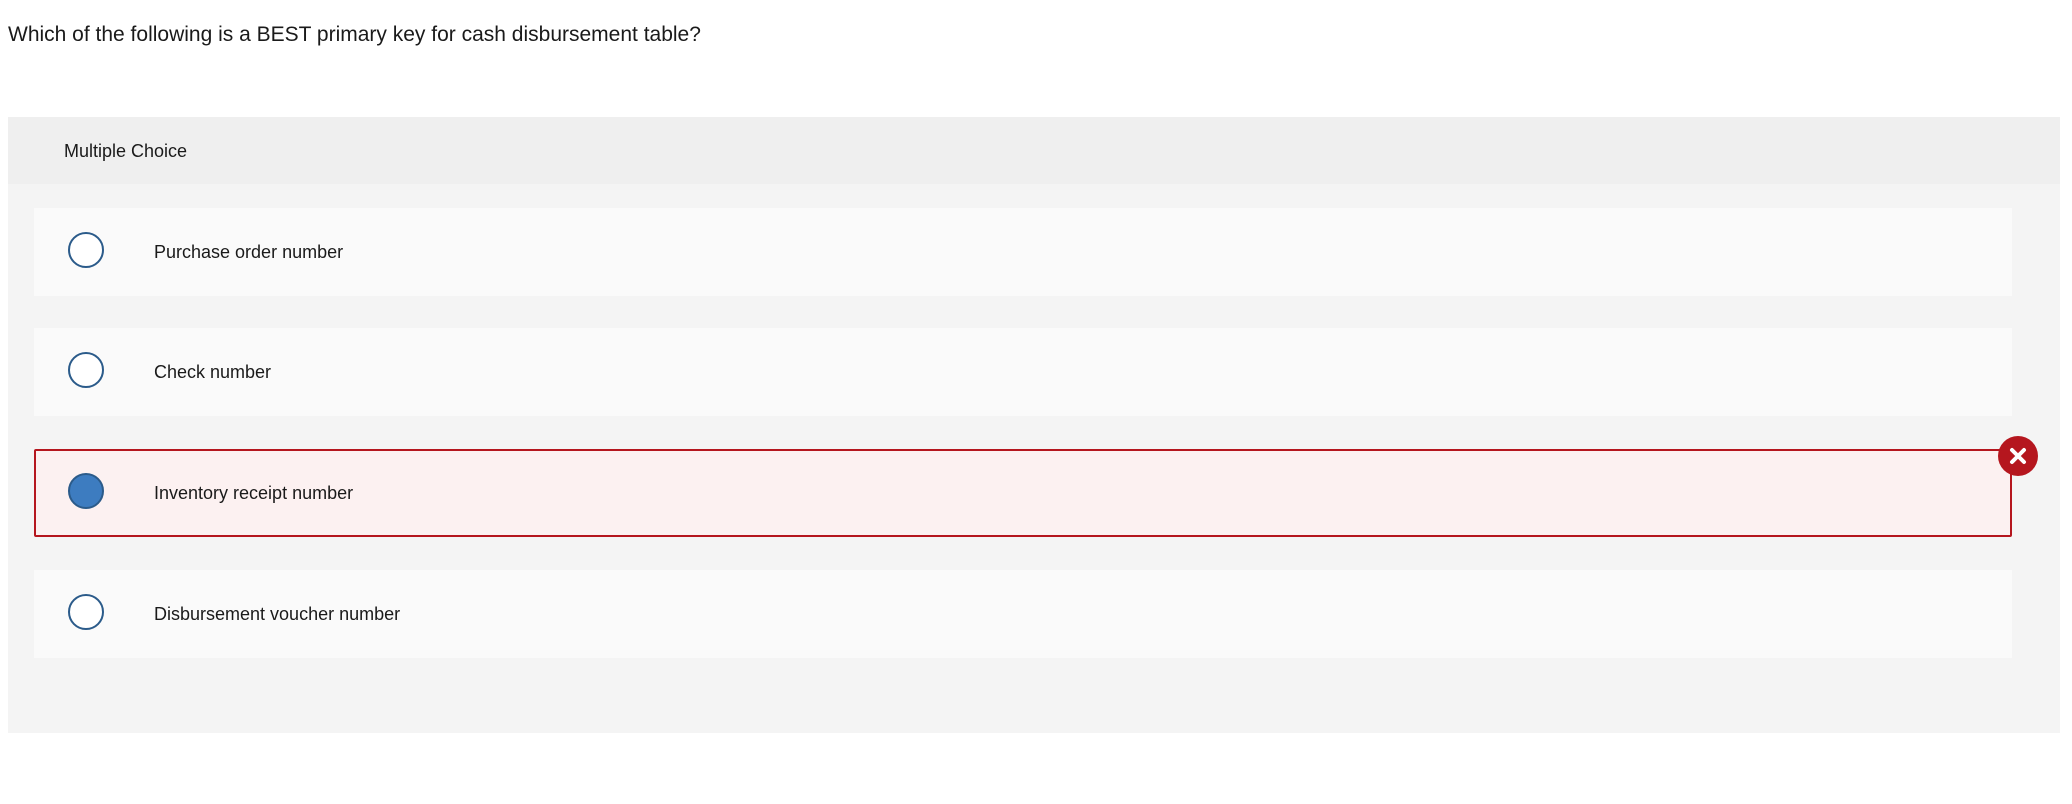  I want to click on choice-label: Purchase order number, so click(249, 252).